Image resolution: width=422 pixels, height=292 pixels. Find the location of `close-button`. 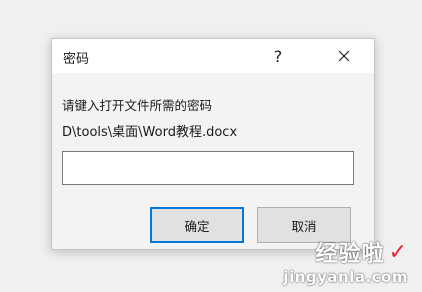

close-button is located at coordinates (344, 56).